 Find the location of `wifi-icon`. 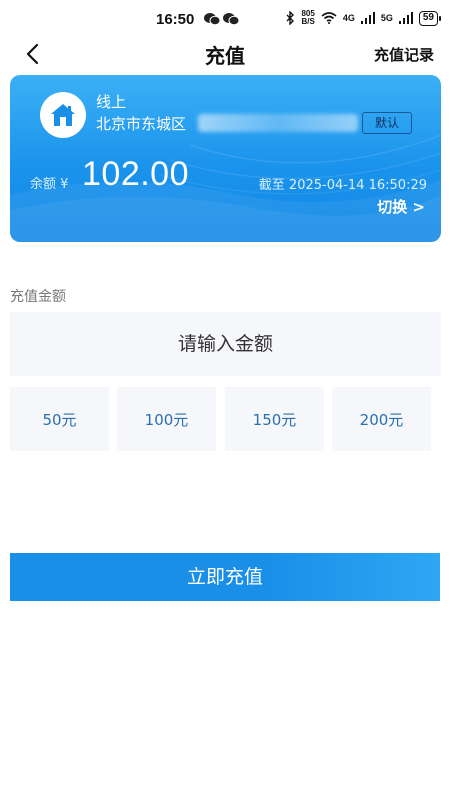

wifi-icon is located at coordinates (329, 18).